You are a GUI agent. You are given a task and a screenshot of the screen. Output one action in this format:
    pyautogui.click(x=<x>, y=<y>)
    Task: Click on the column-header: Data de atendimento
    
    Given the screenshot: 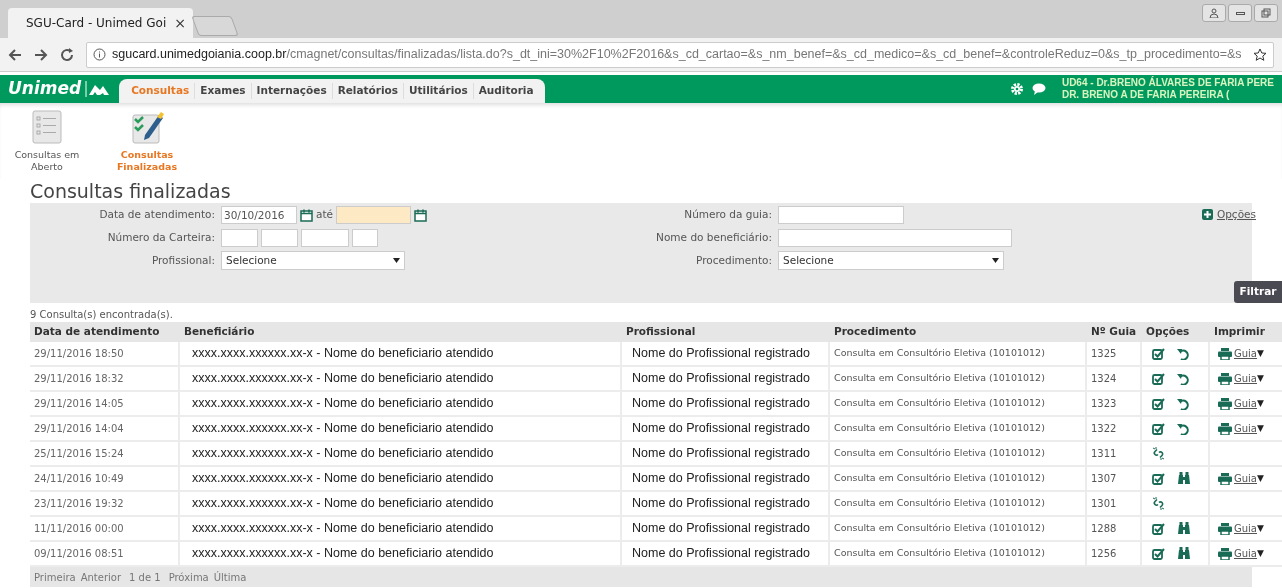 What is the action you would take?
    pyautogui.click(x=97, y=332)
    